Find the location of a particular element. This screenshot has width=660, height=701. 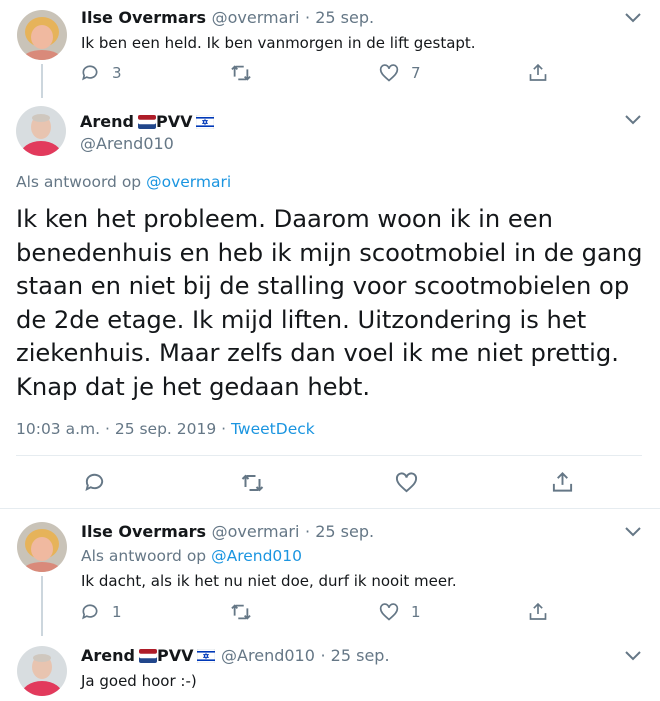

reply-context: Als antwoord op @Arend010 is located at coordinates (191, 556).